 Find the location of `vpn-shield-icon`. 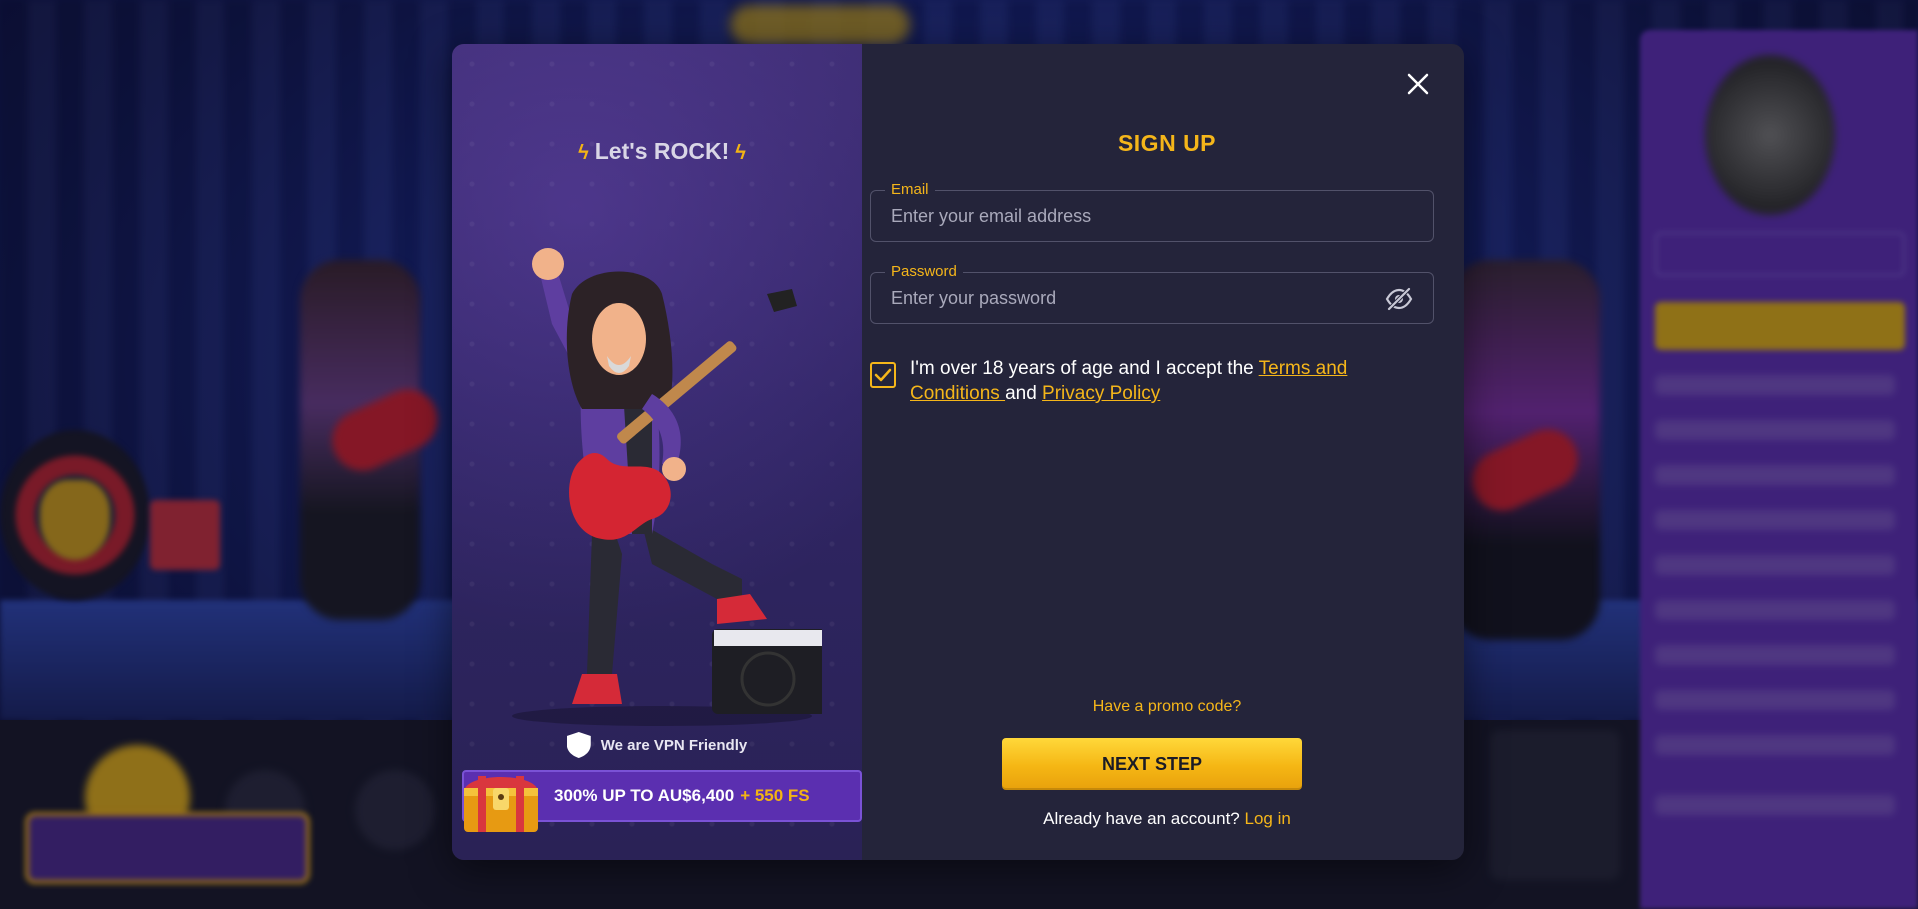

vpn-shield-icon is located at coordinates (579, 745).